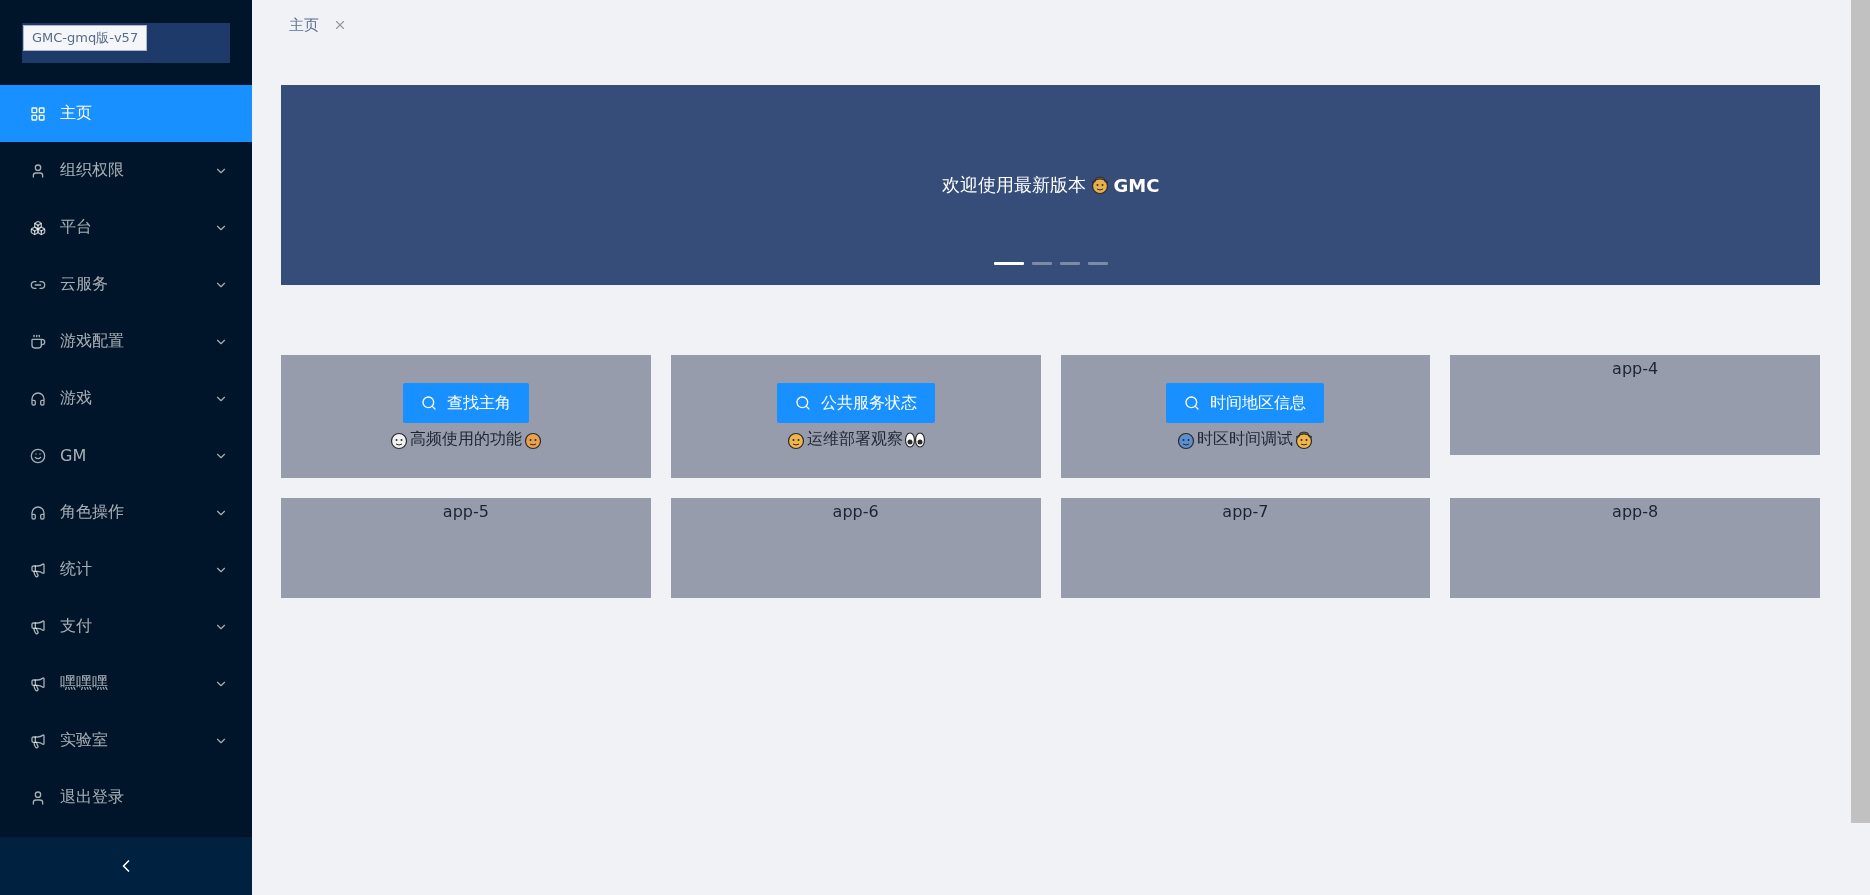  Describe the element at coordinates (126, 455) in the screenshot. I see `menu-item: GM` at that location.